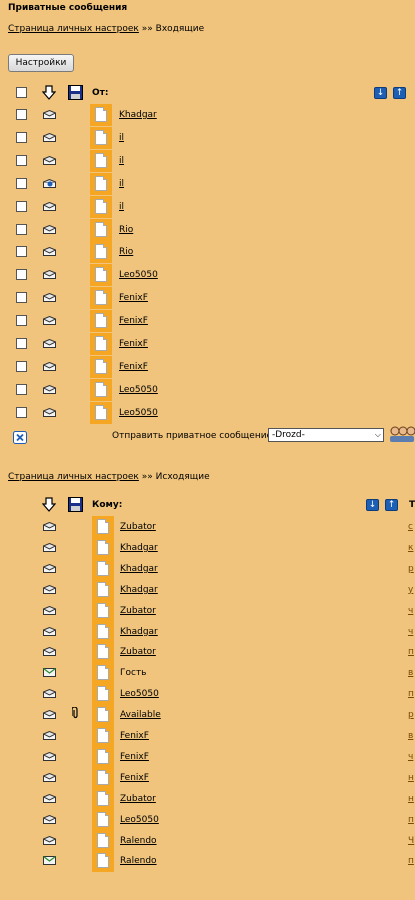 Image resolution: width=415 pixels, height=900 pixels. I want to click on message-row: Khadgar у, so click(207, 589).